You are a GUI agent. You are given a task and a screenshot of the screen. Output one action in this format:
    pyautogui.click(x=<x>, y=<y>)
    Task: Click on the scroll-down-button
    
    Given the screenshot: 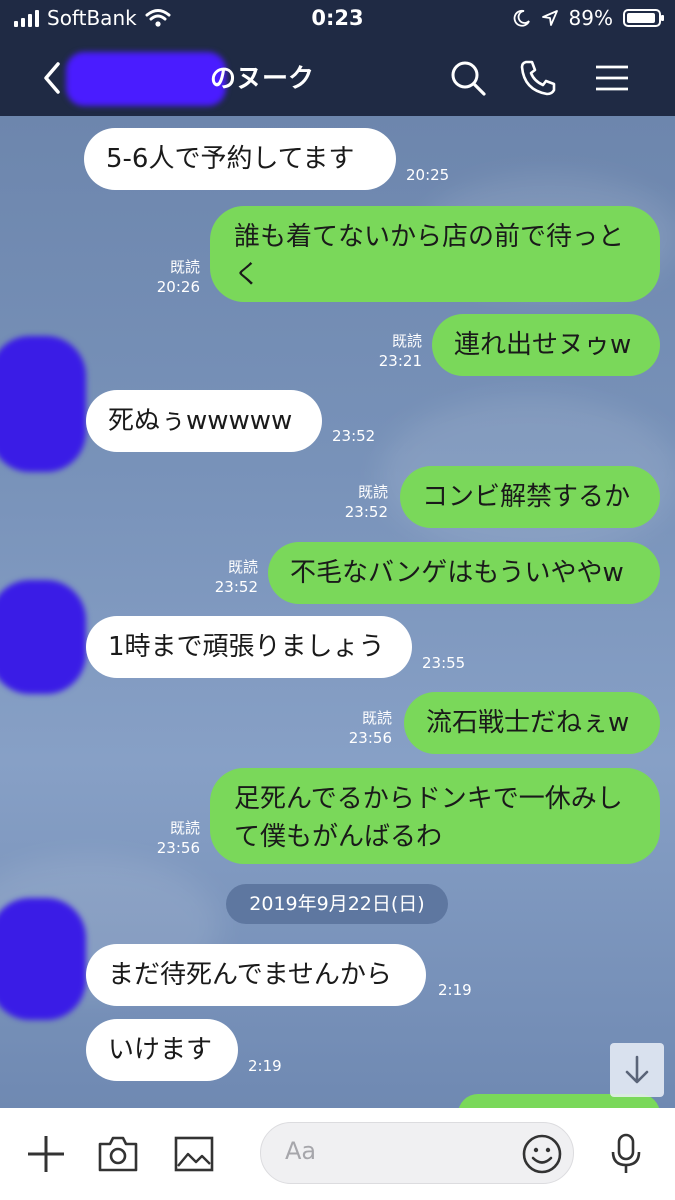 What is the action you would take?
    pyautogui.click(x=637, y=1070)
    